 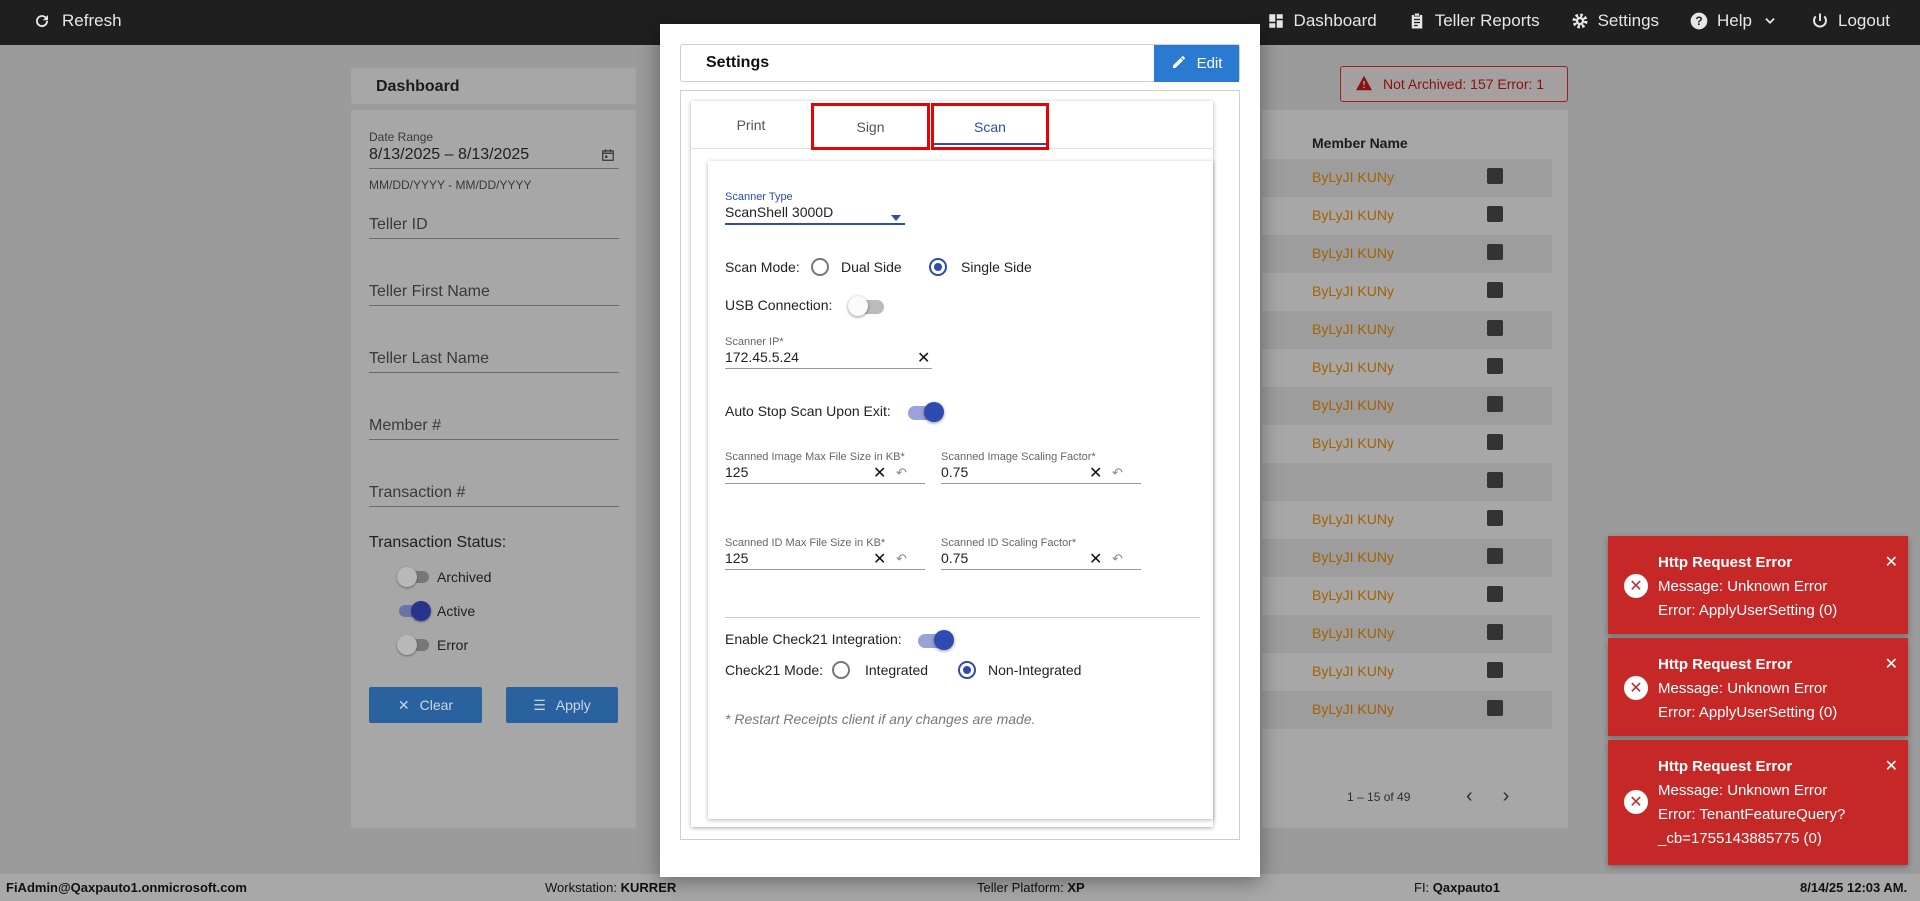 I want to click on teller-first-name-field: Teller First Name, so click(x=494, y=294).